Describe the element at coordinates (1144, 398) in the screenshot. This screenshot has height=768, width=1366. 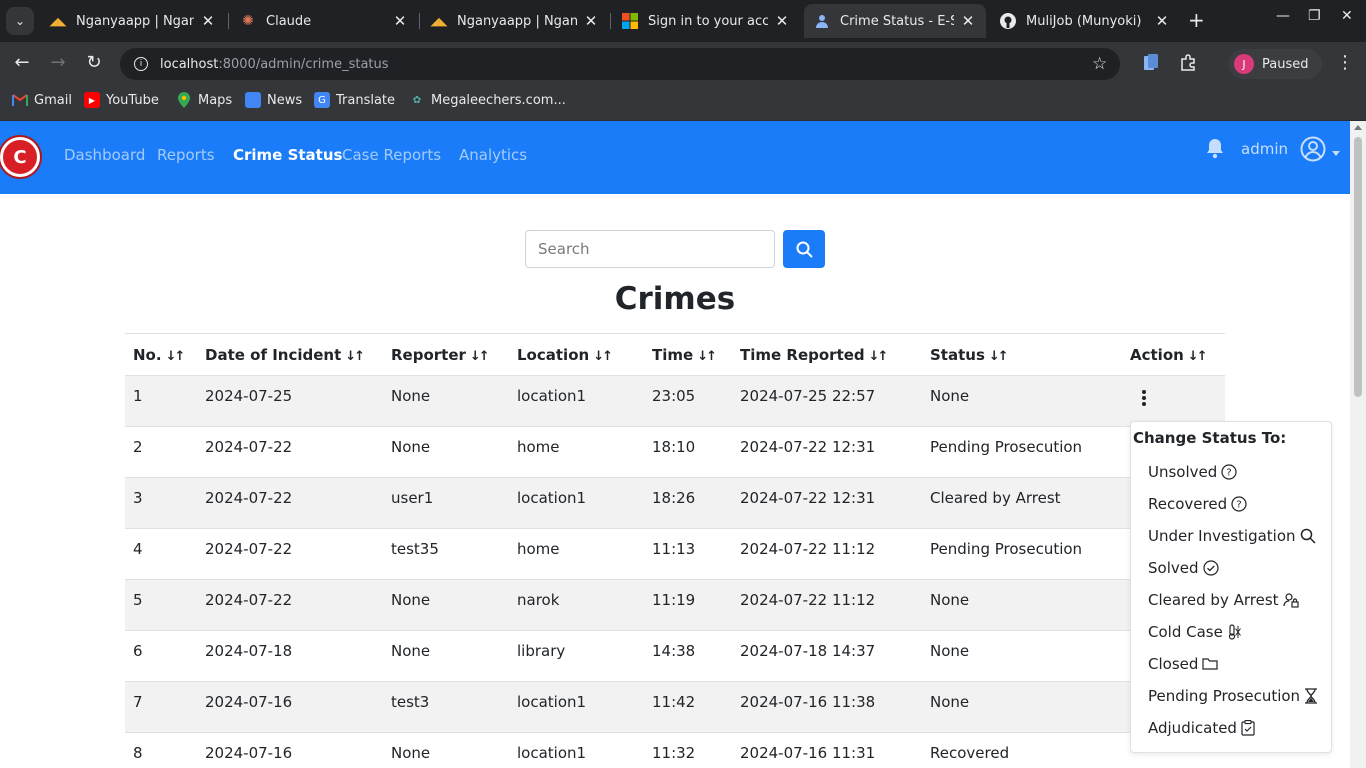
I see `row-actions-kebab-icon` at that location.